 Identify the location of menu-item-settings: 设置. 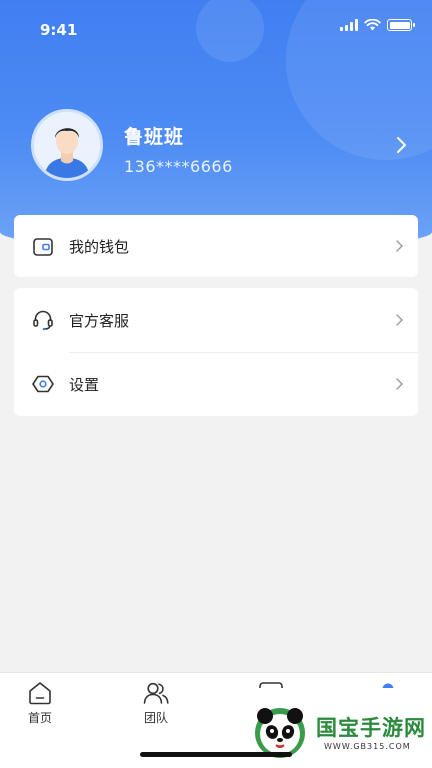
(216, 384).